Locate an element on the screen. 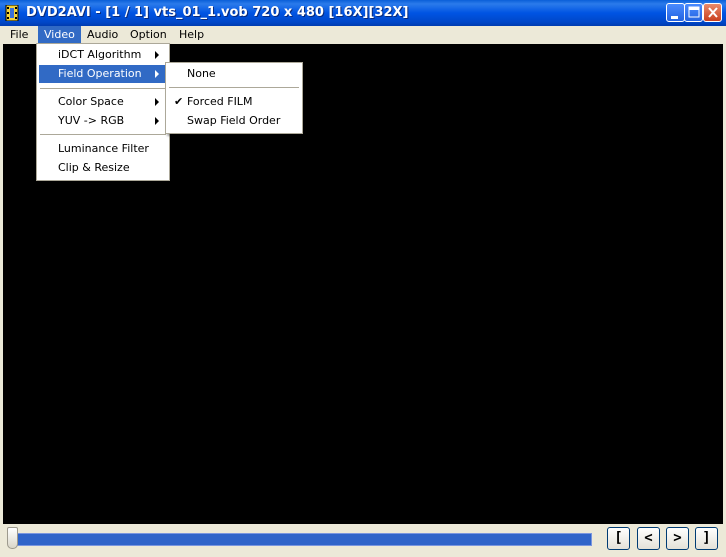 The width and height of the screenshot is (726, 557). menu-item-label: Field Operation is located at coordinates (100, 73).